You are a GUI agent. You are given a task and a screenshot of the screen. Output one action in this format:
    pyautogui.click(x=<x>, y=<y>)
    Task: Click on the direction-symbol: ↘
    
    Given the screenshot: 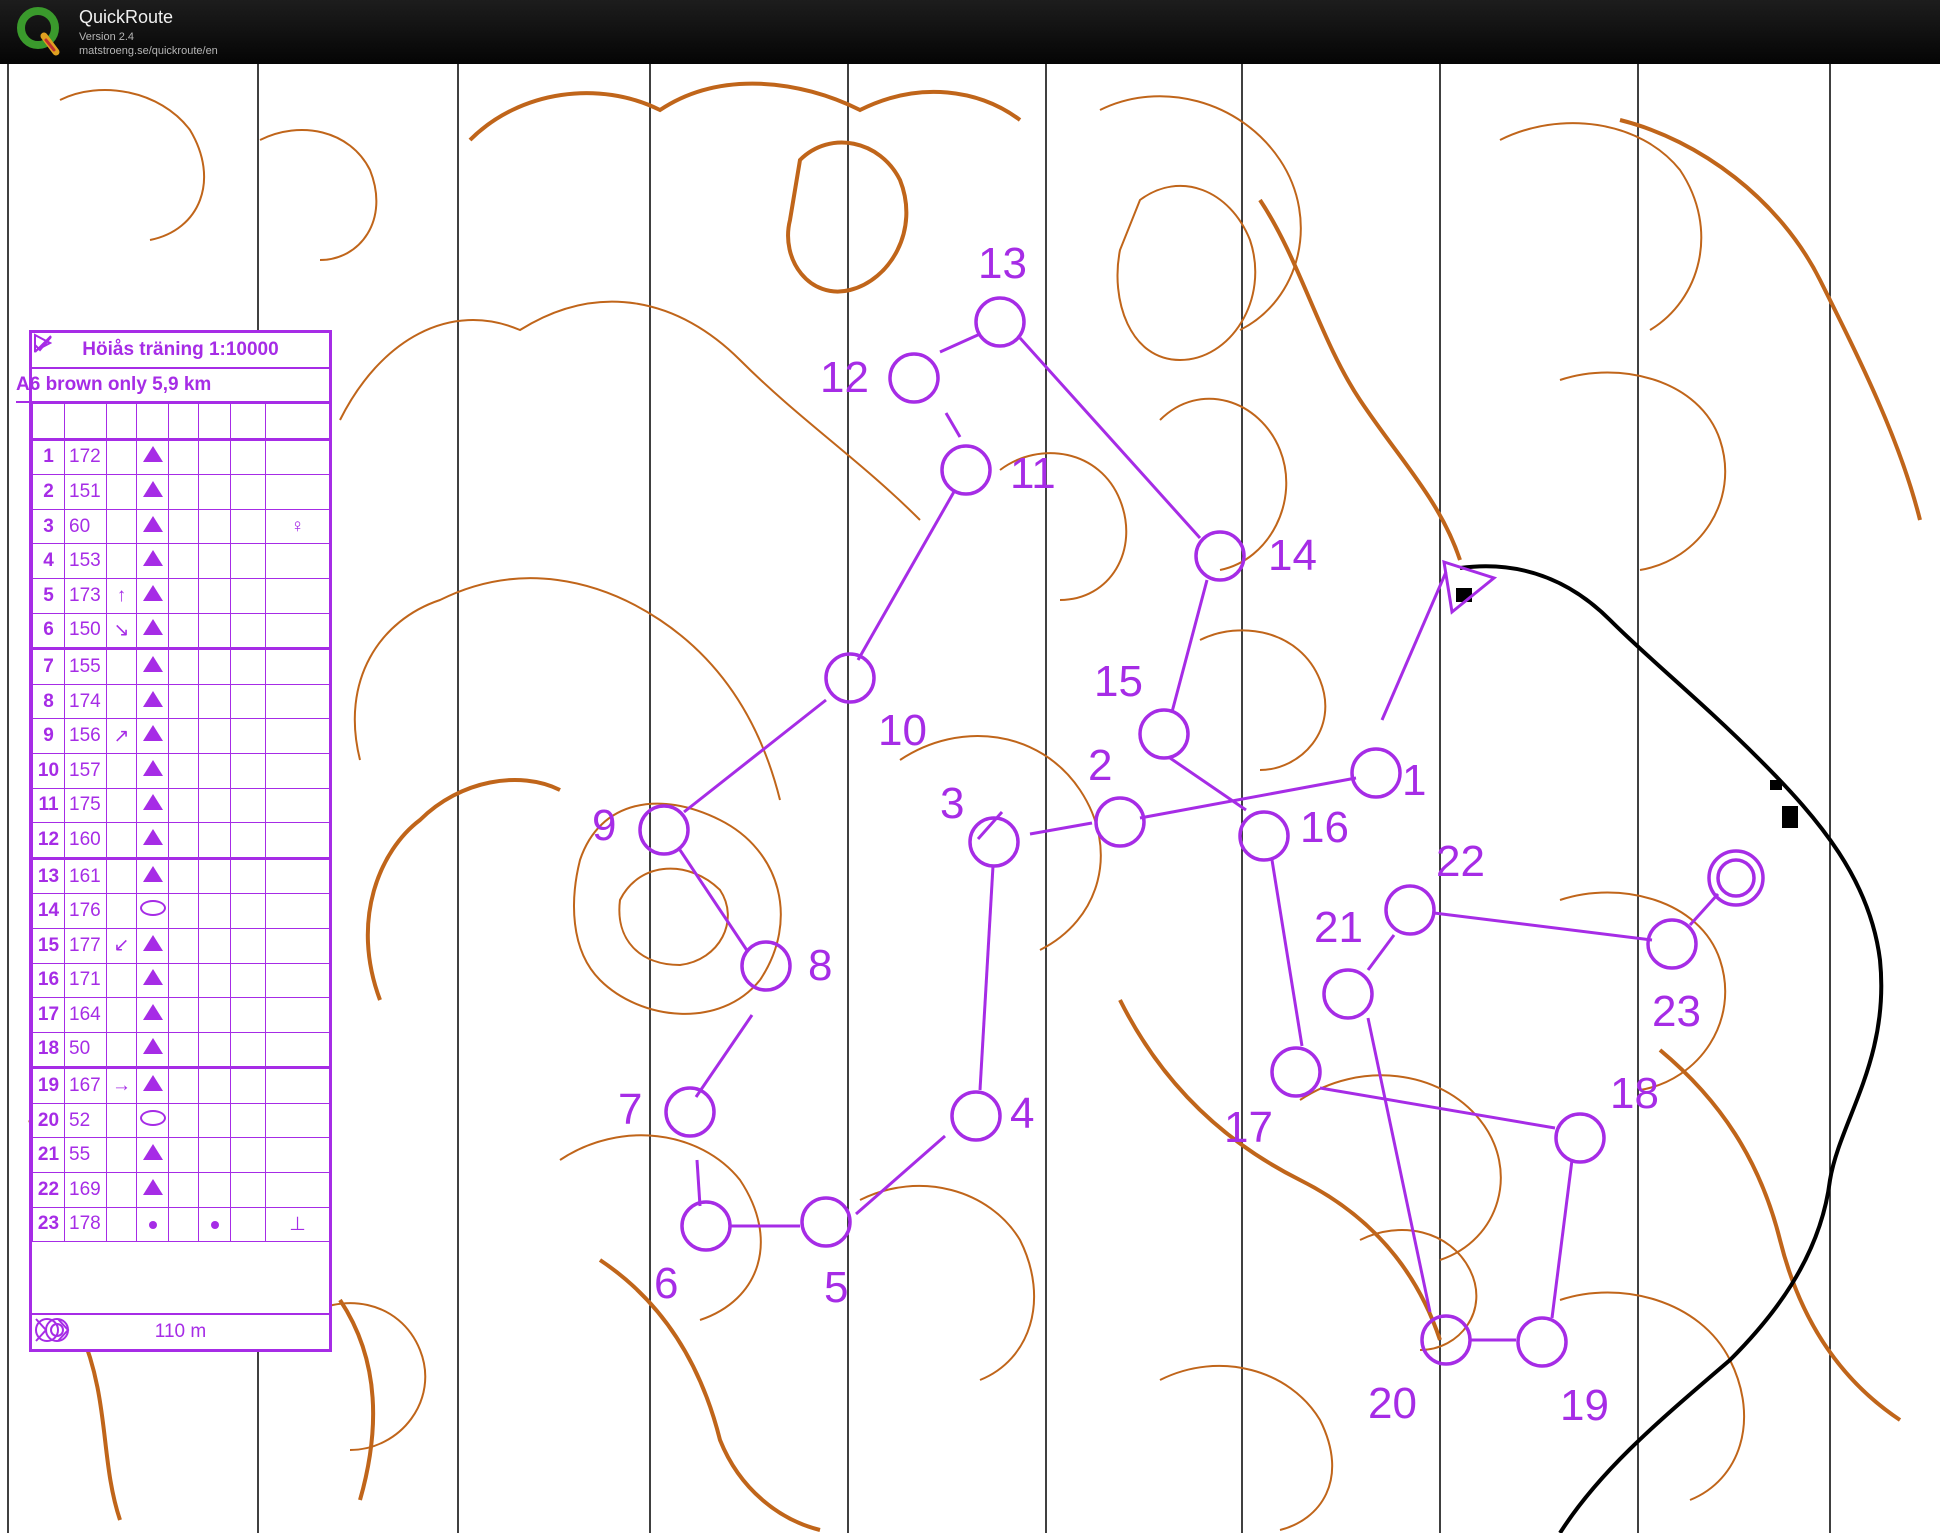 What is the action you would take?
    pyautogui.click(x=121, y=631)
    